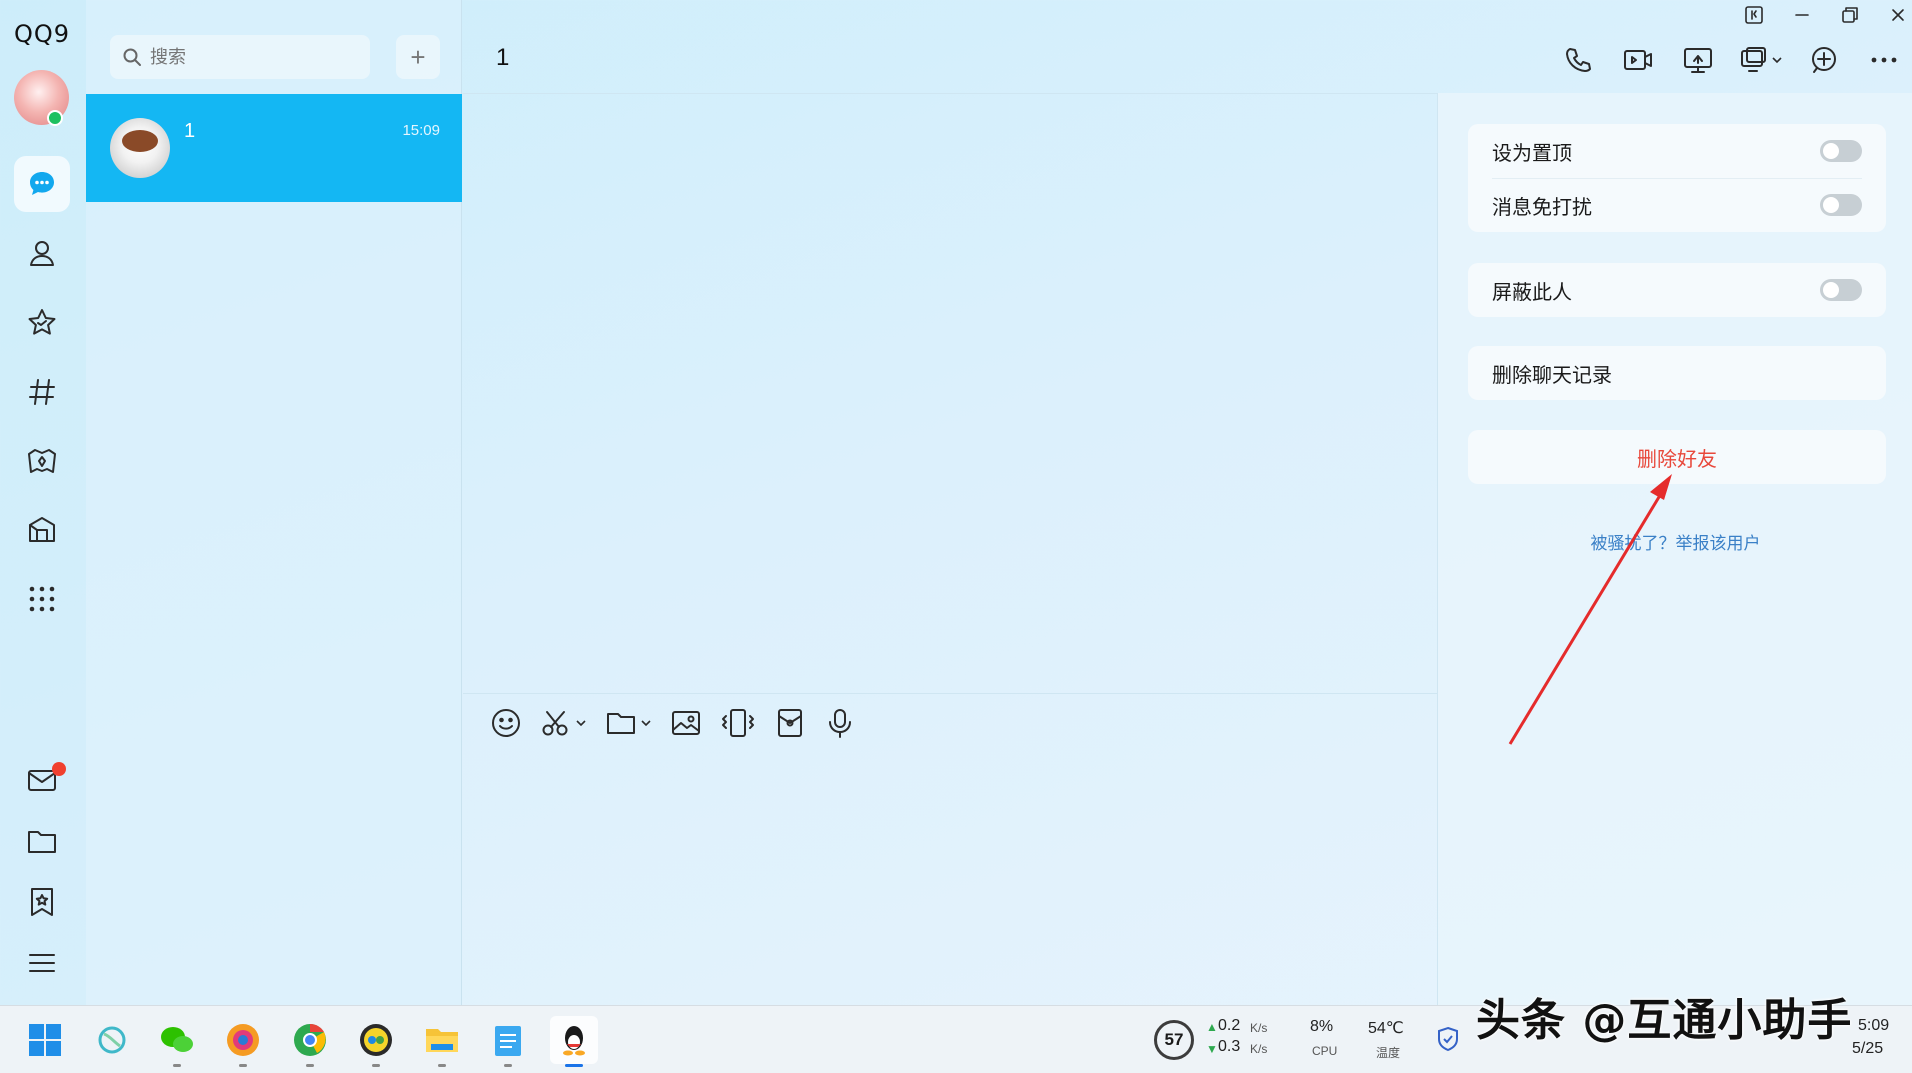 This screenshot has width=1912, height=1073. I want to click on pin-mute-card: 设为置顶 消息免打扰, so click(1677, 178).